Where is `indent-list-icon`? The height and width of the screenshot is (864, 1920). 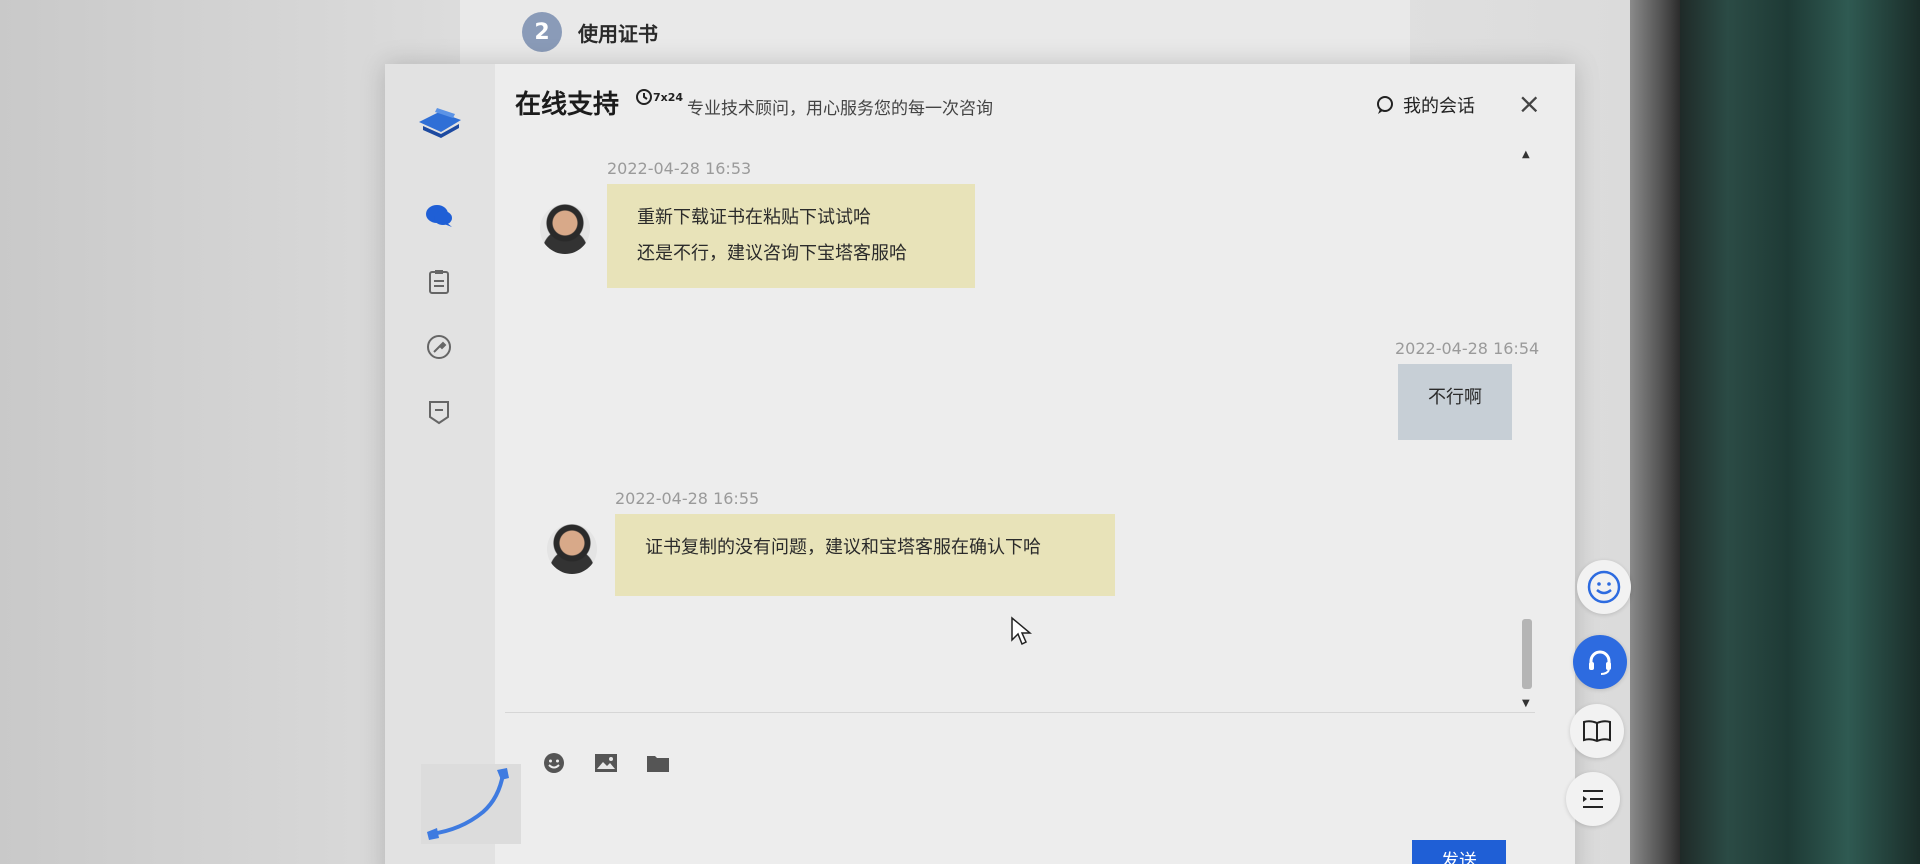 indent-list-icon is located at coordinates (1593, 799).